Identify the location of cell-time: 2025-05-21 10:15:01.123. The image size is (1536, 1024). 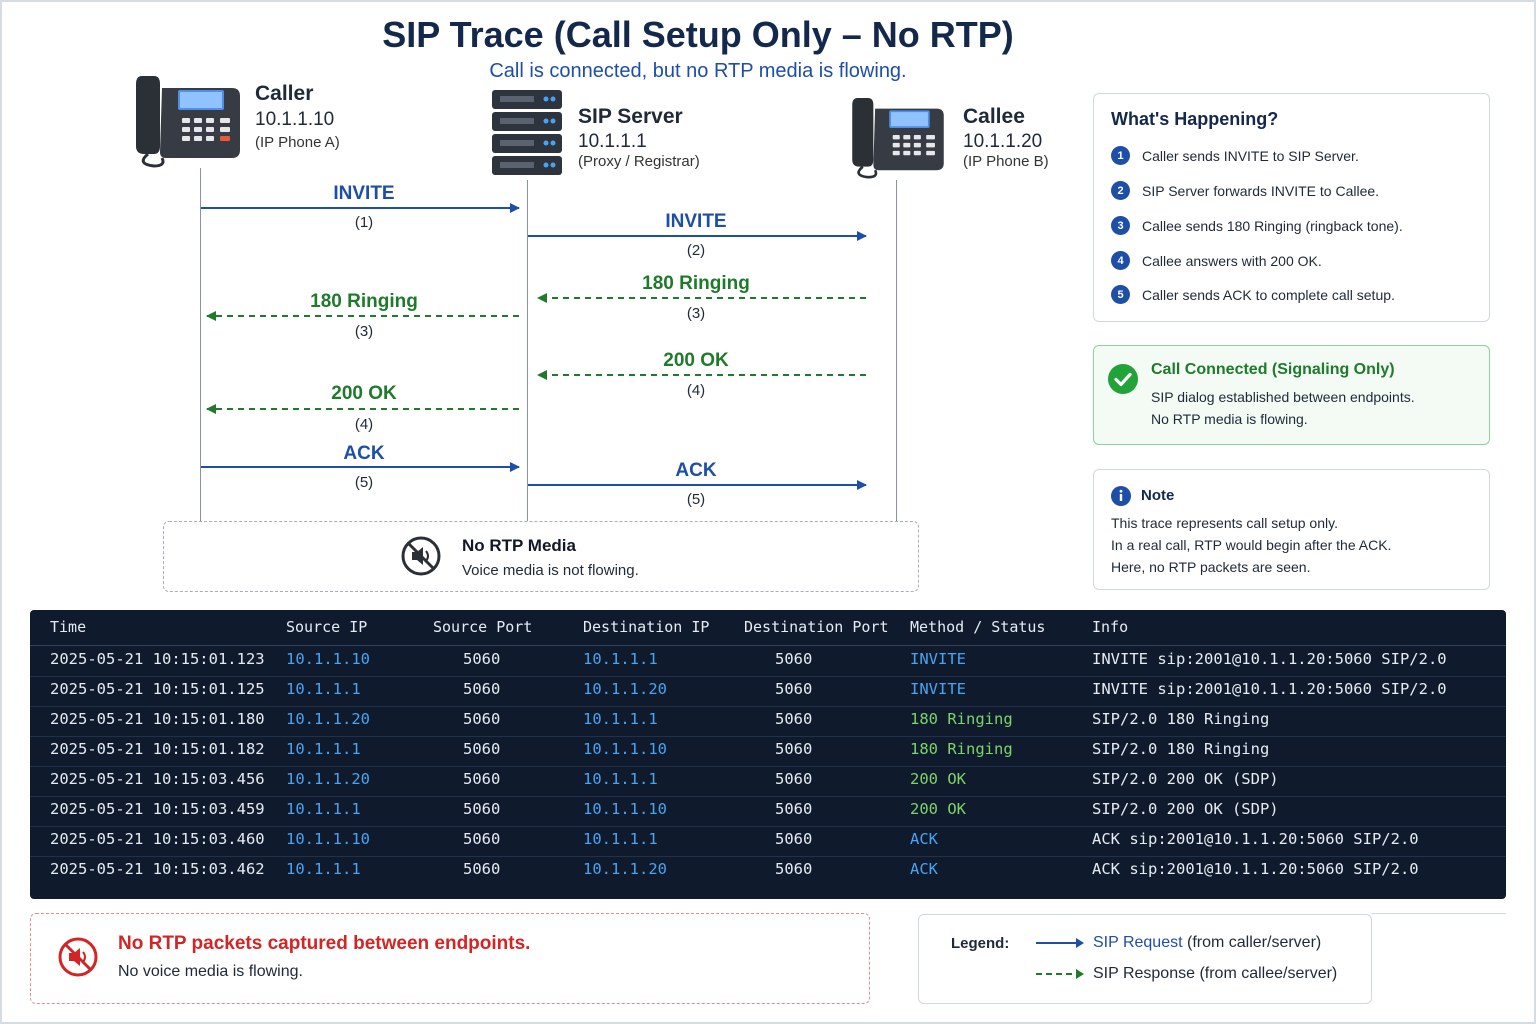
(157, 659).